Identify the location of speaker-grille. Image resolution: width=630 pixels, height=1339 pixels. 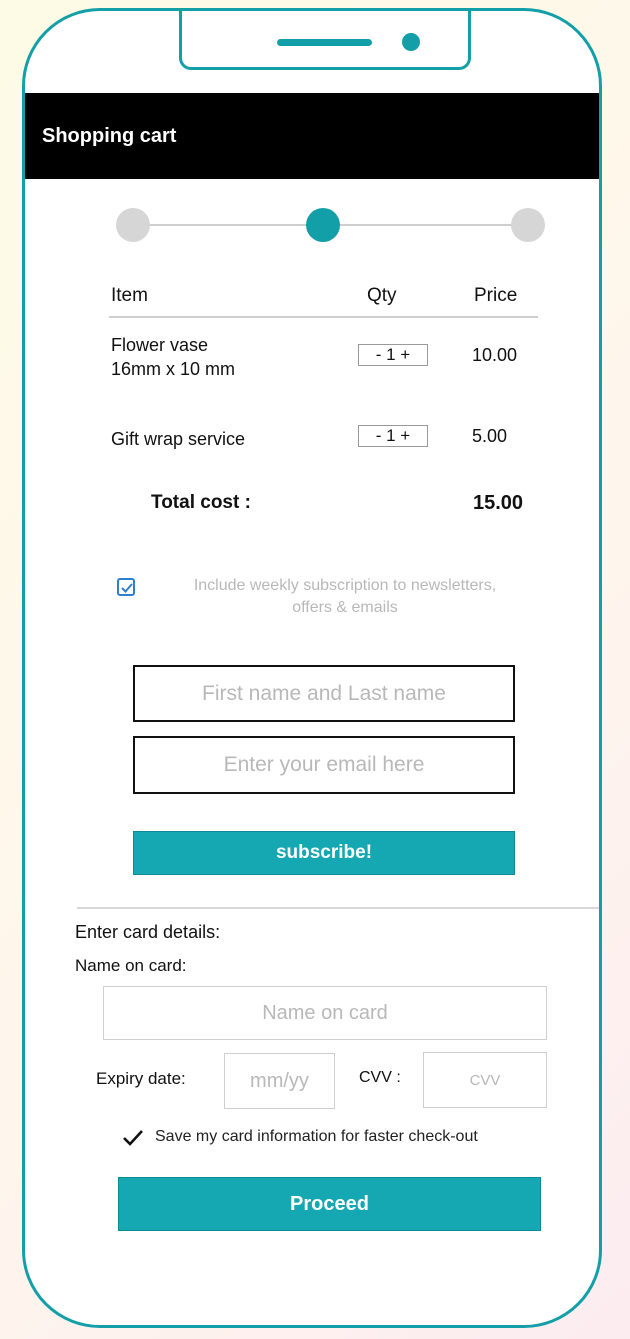
(324, 42).